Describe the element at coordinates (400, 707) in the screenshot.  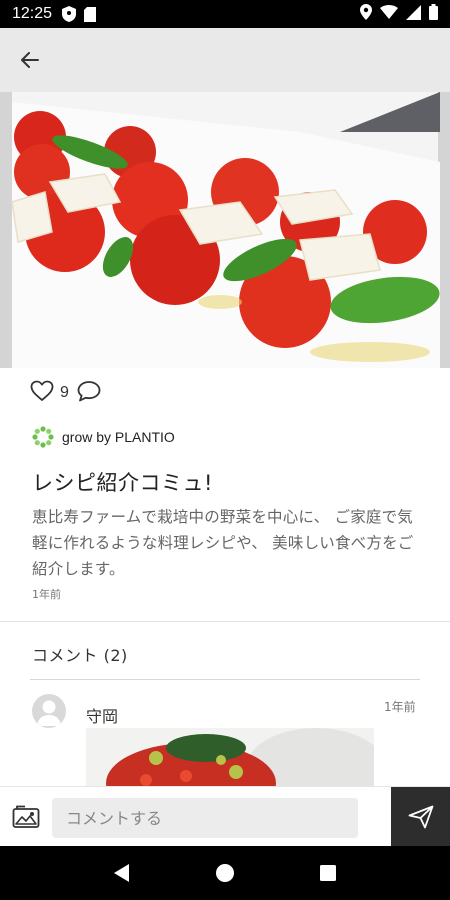
I see `comment-timestamp: 1年前` at that location.